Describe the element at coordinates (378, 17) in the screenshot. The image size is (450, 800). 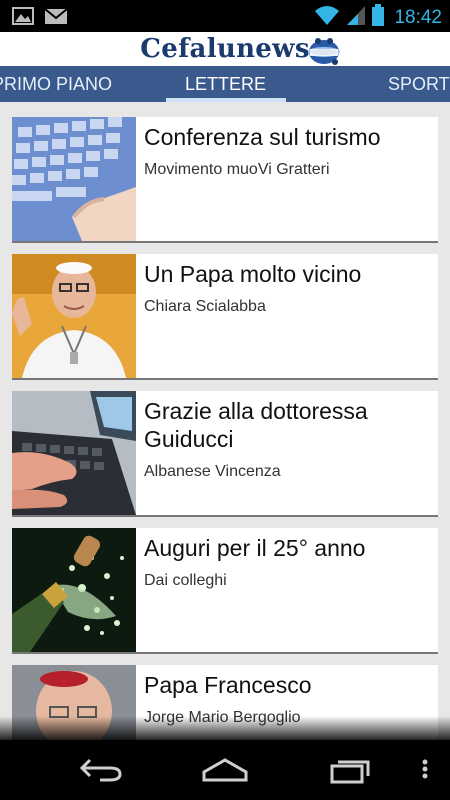
I see `battery-icon` at that location.